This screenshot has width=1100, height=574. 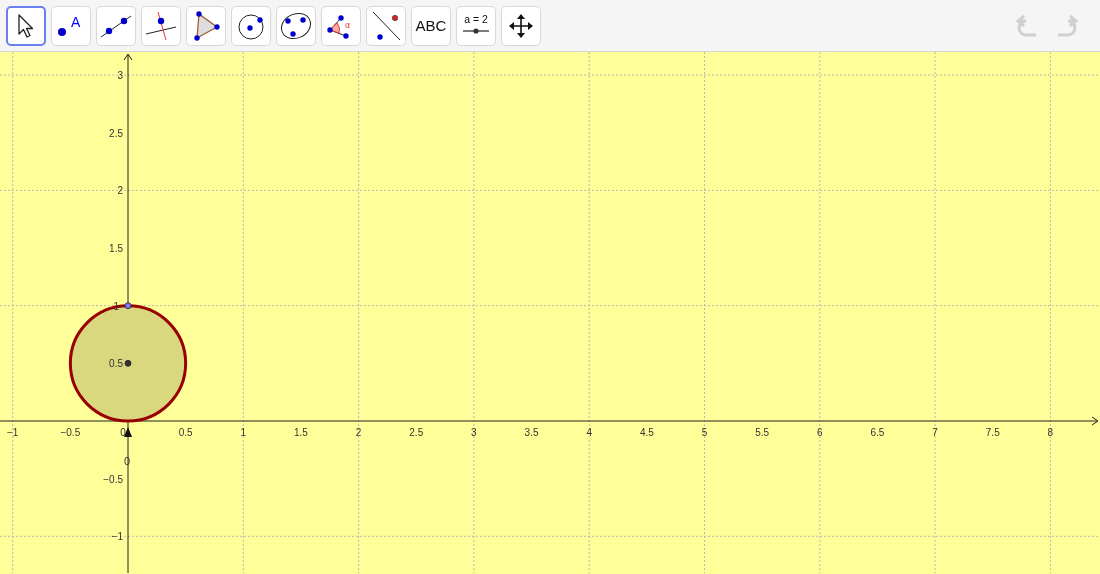 I want to click on tick-label: 5, so click(x=704, y=432).